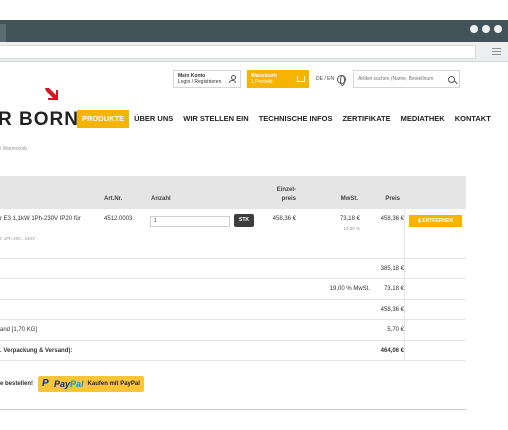  Describe the element at coordinates (473, 119) in the screenshot. I see `nav-item-kontakt: KONTAKT` at that location.